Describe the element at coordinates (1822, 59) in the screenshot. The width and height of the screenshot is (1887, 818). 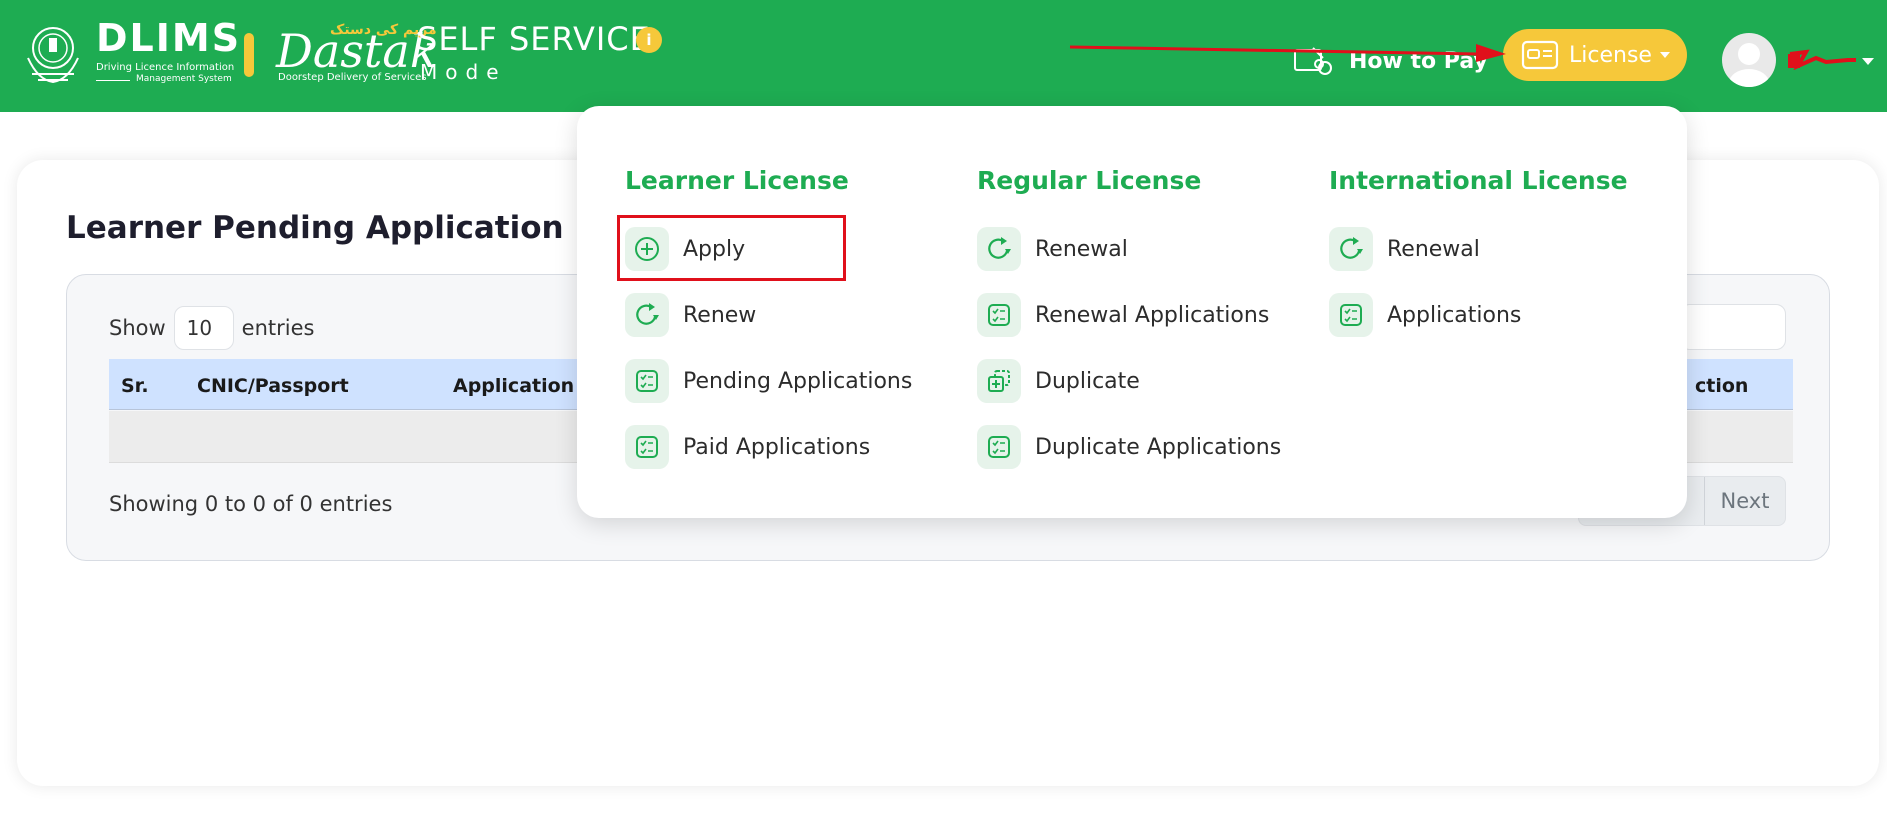
I see `redacted-username` at that location.